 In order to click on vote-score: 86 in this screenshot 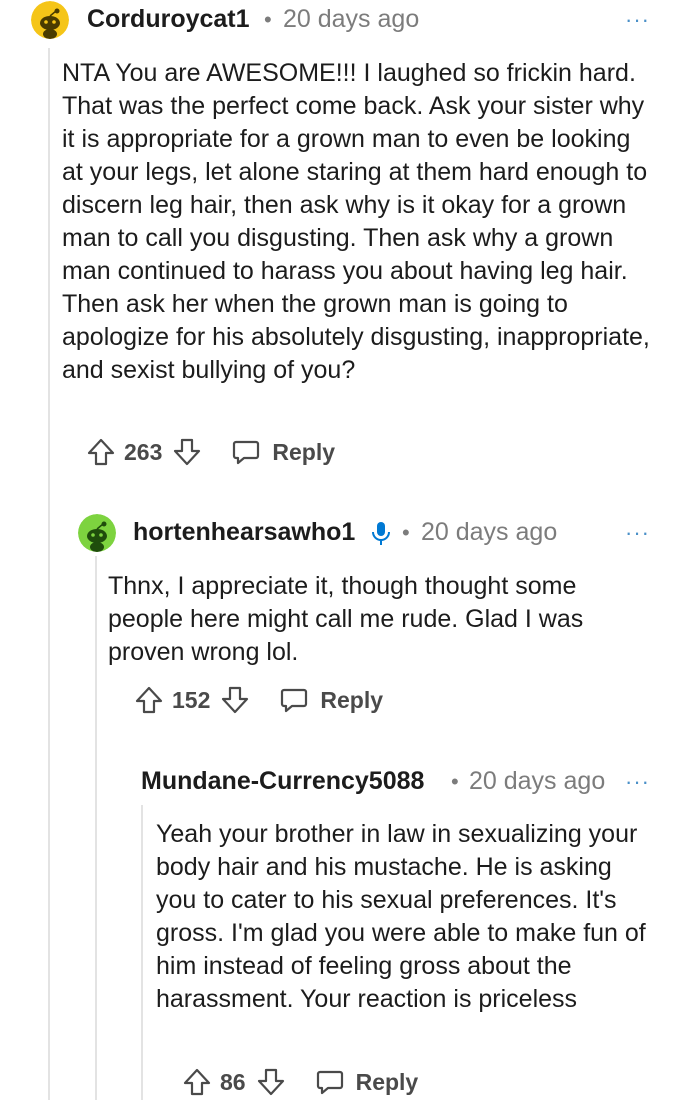, I will do `click(233, 1081)`.